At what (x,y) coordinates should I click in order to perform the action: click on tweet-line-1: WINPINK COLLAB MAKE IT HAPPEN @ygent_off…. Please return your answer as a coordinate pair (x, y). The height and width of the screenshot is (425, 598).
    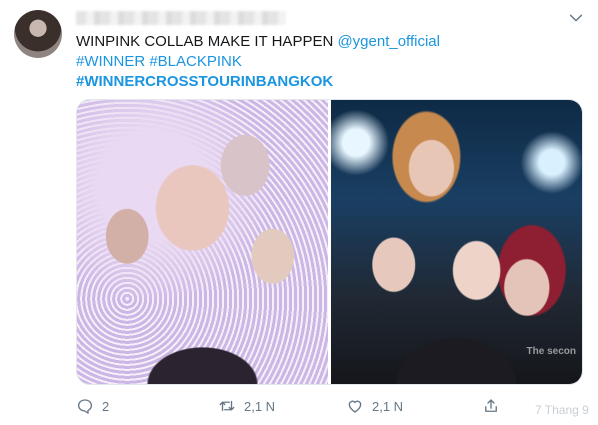
    Looking at the image, I should click on (328, 42).